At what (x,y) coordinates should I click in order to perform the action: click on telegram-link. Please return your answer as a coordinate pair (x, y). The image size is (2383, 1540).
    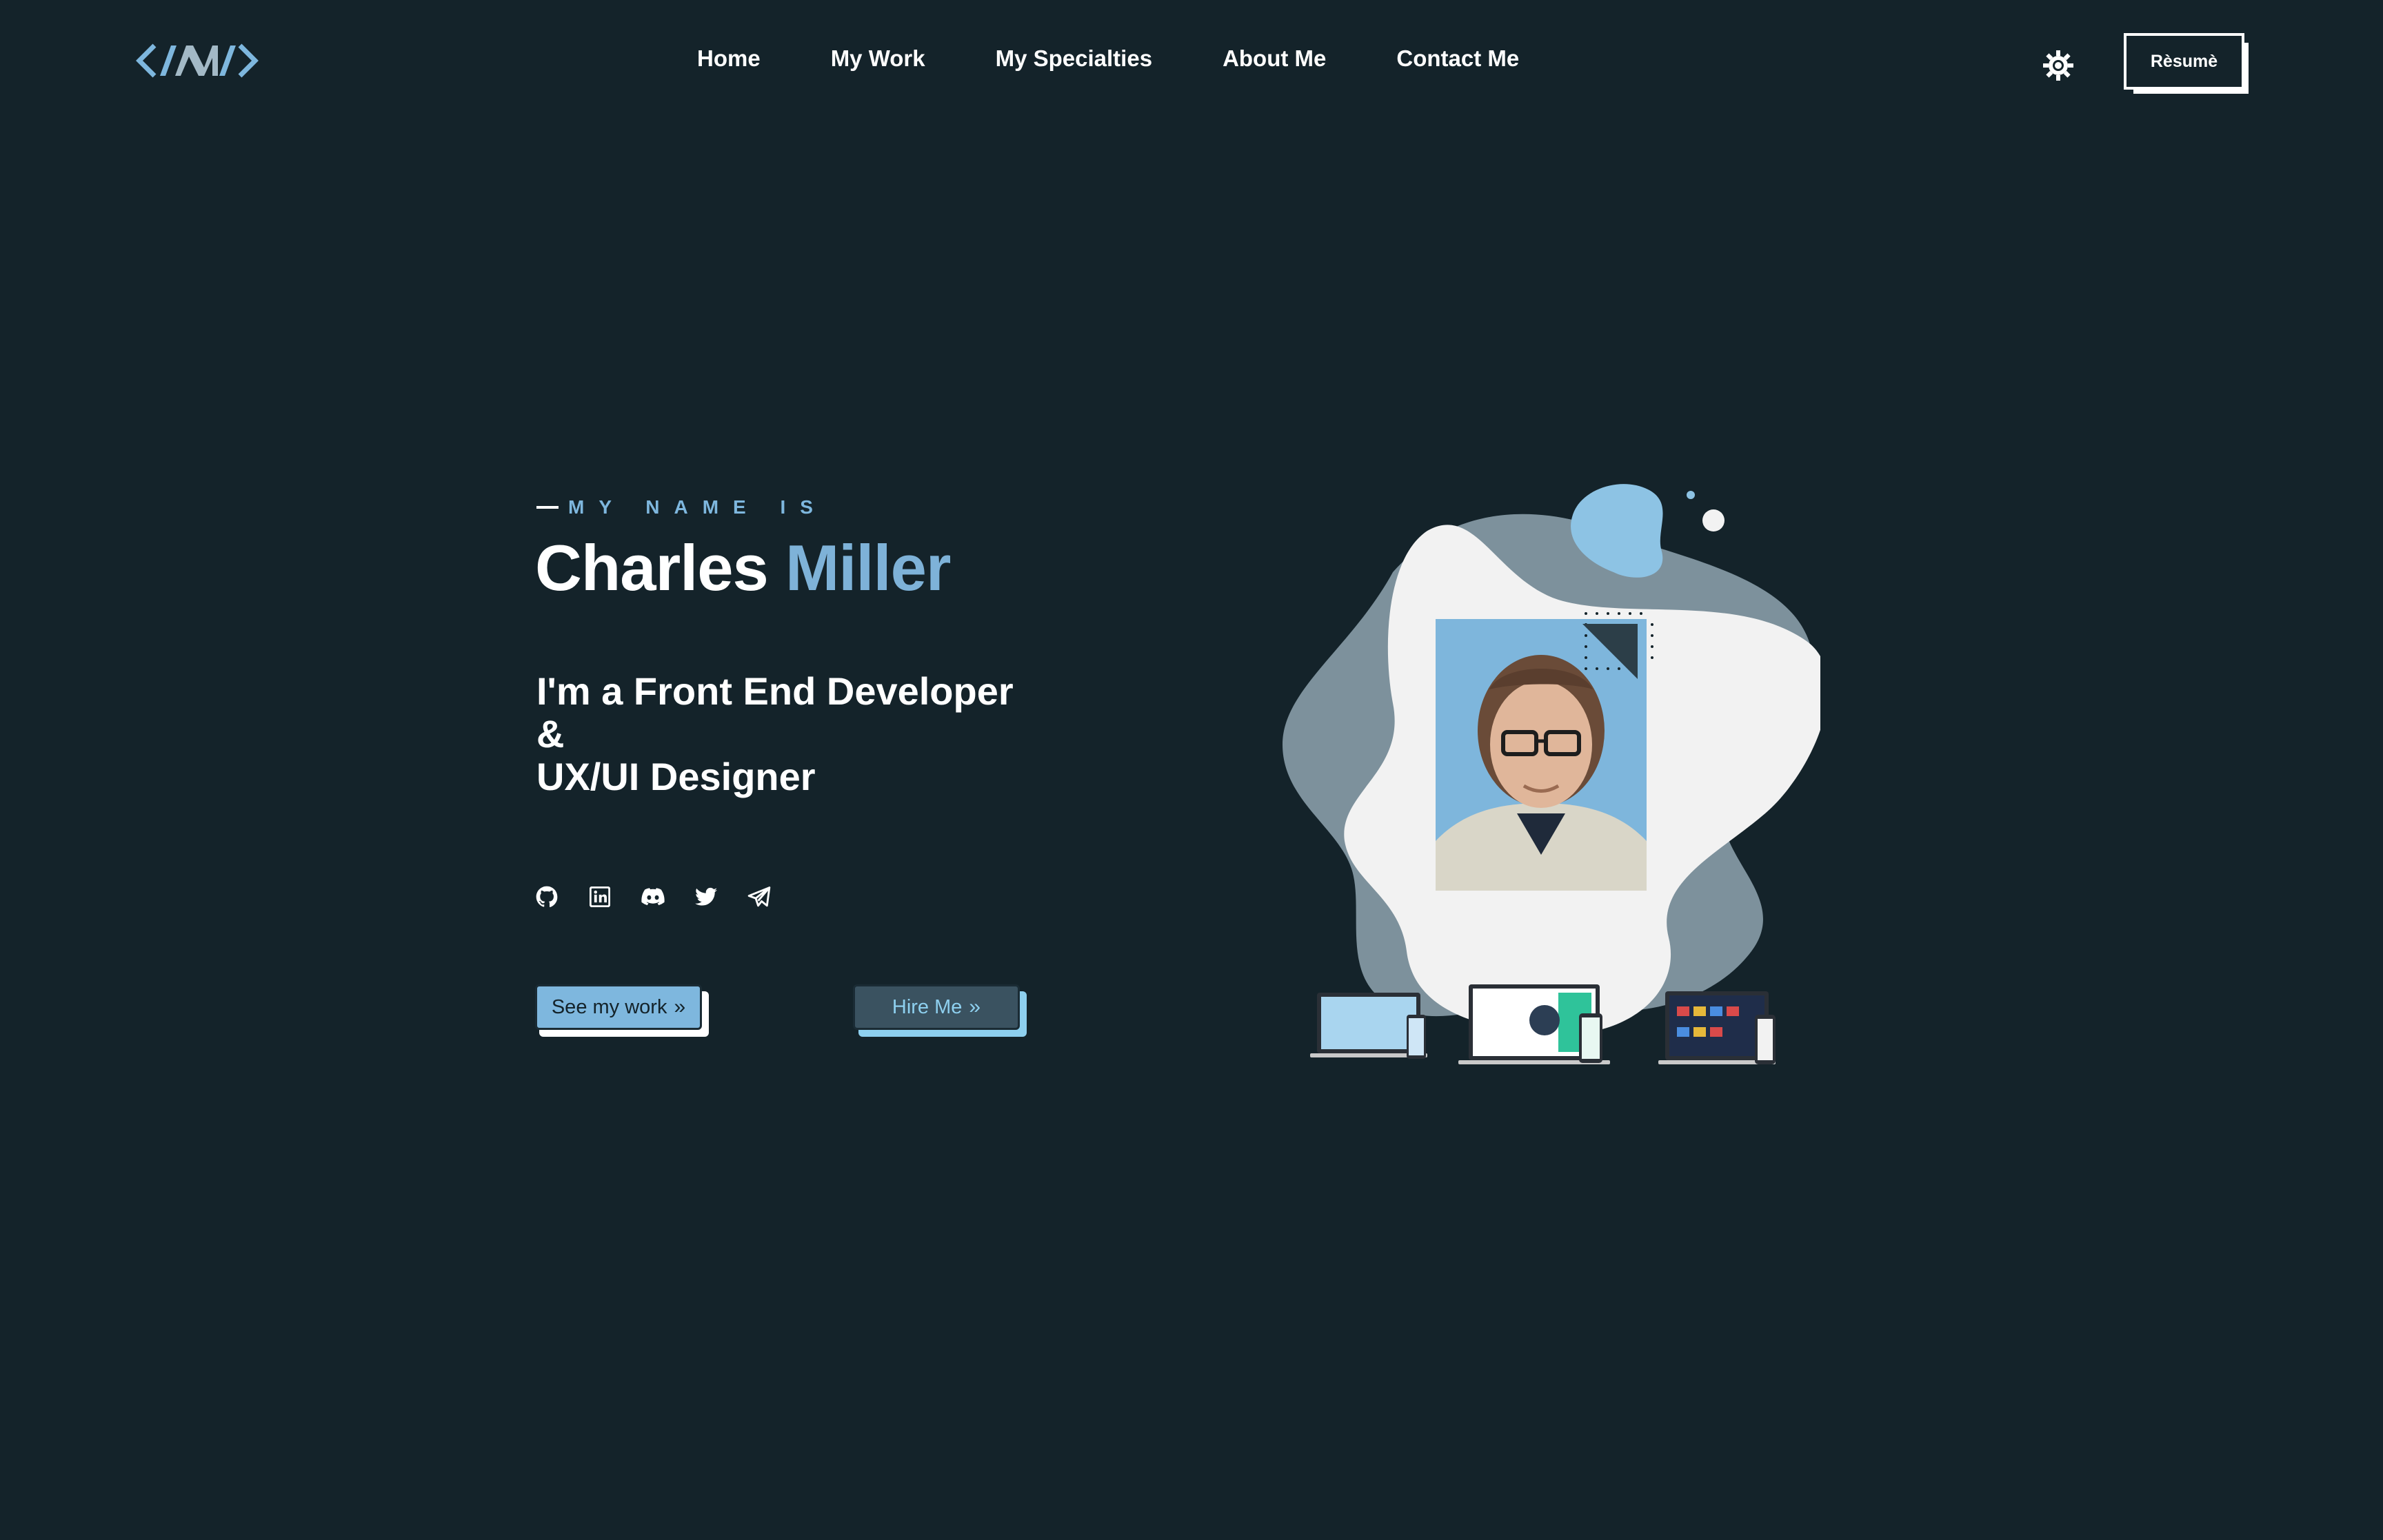
    Looking at the image, I should click on (759, 897).